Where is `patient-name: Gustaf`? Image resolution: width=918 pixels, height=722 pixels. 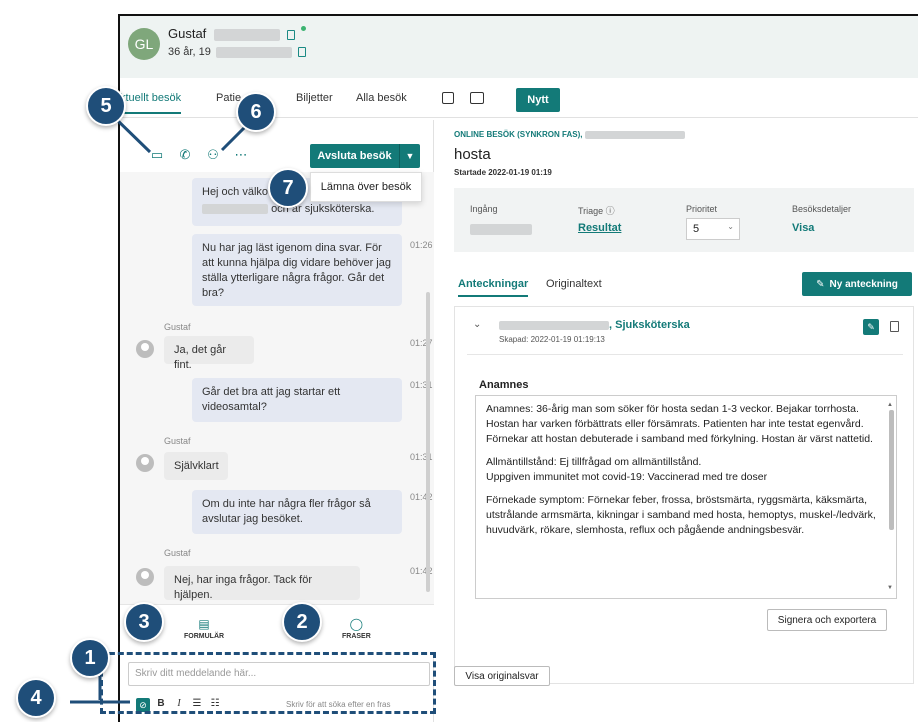
patient-name: Gustaf is located at coordinates (187, 33).